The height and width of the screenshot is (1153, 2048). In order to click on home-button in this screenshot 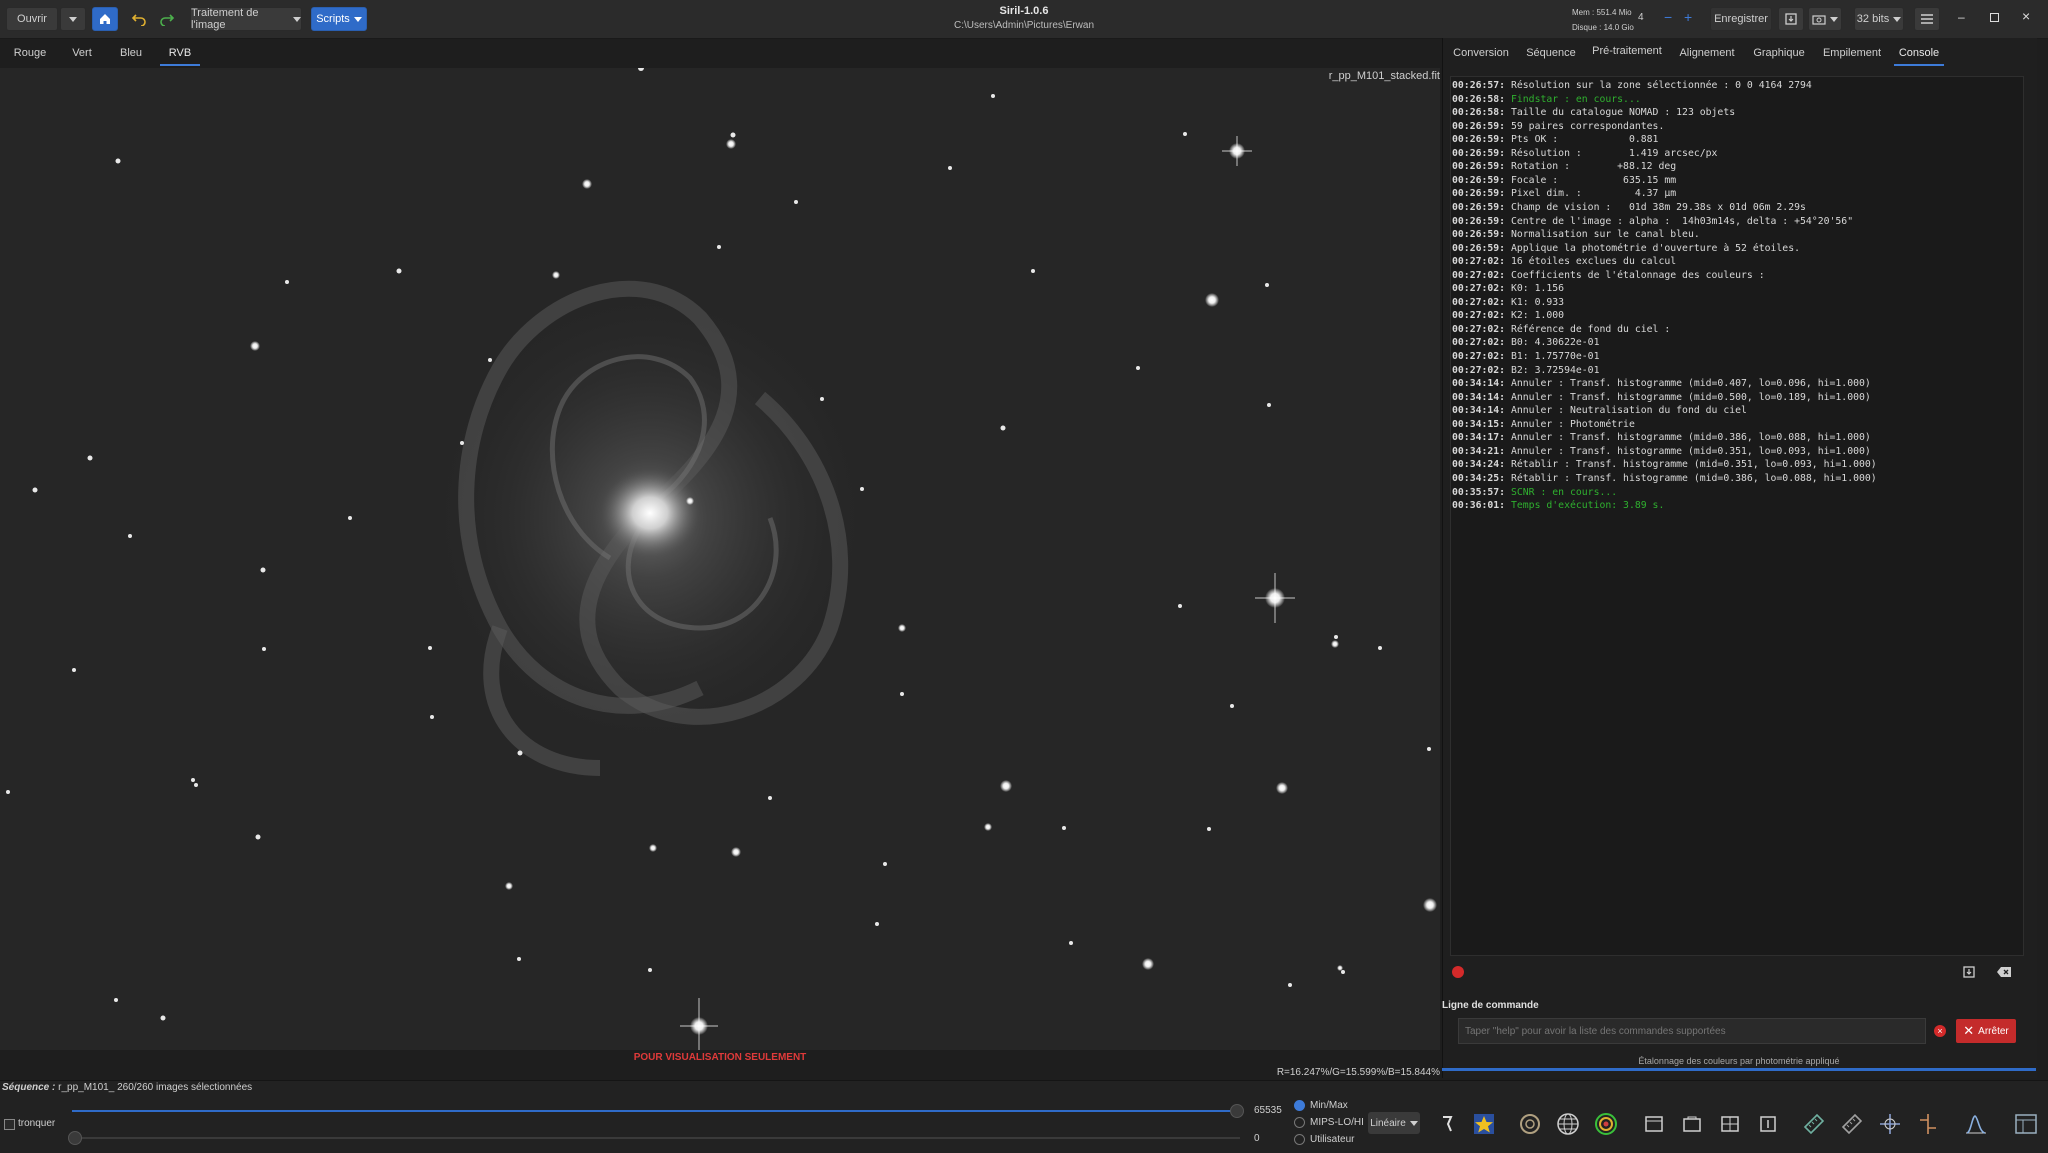, I will do `click(105, 19)`.